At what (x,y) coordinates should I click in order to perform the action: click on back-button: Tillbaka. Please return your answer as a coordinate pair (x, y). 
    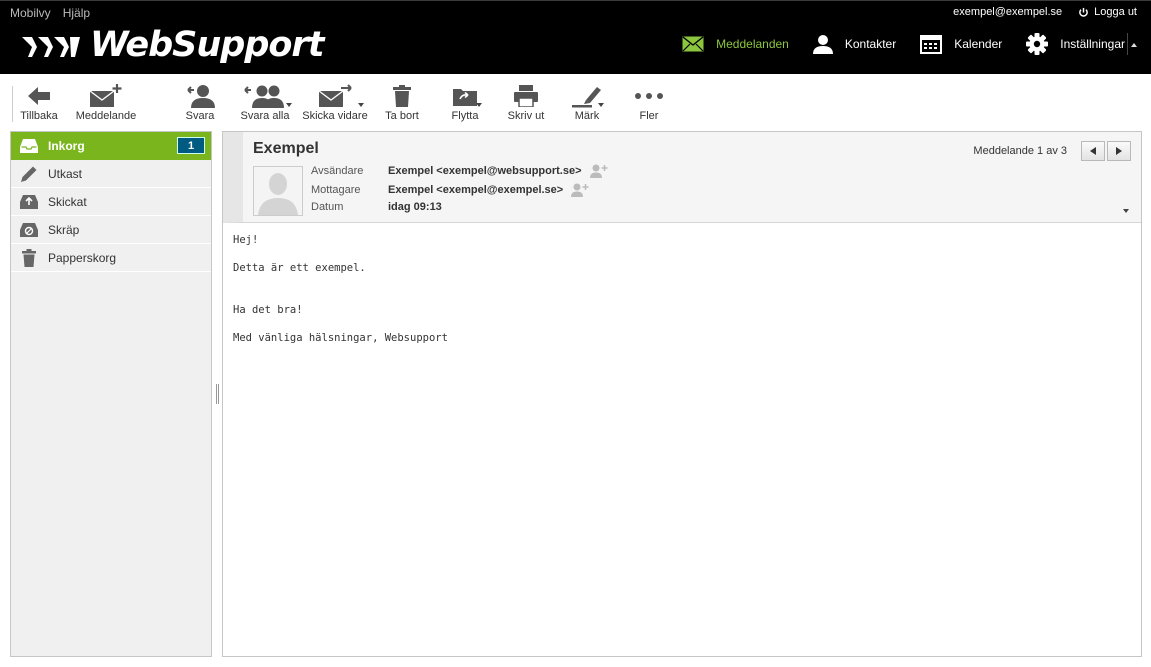
    Looking at the image, I should click on (39, 102).